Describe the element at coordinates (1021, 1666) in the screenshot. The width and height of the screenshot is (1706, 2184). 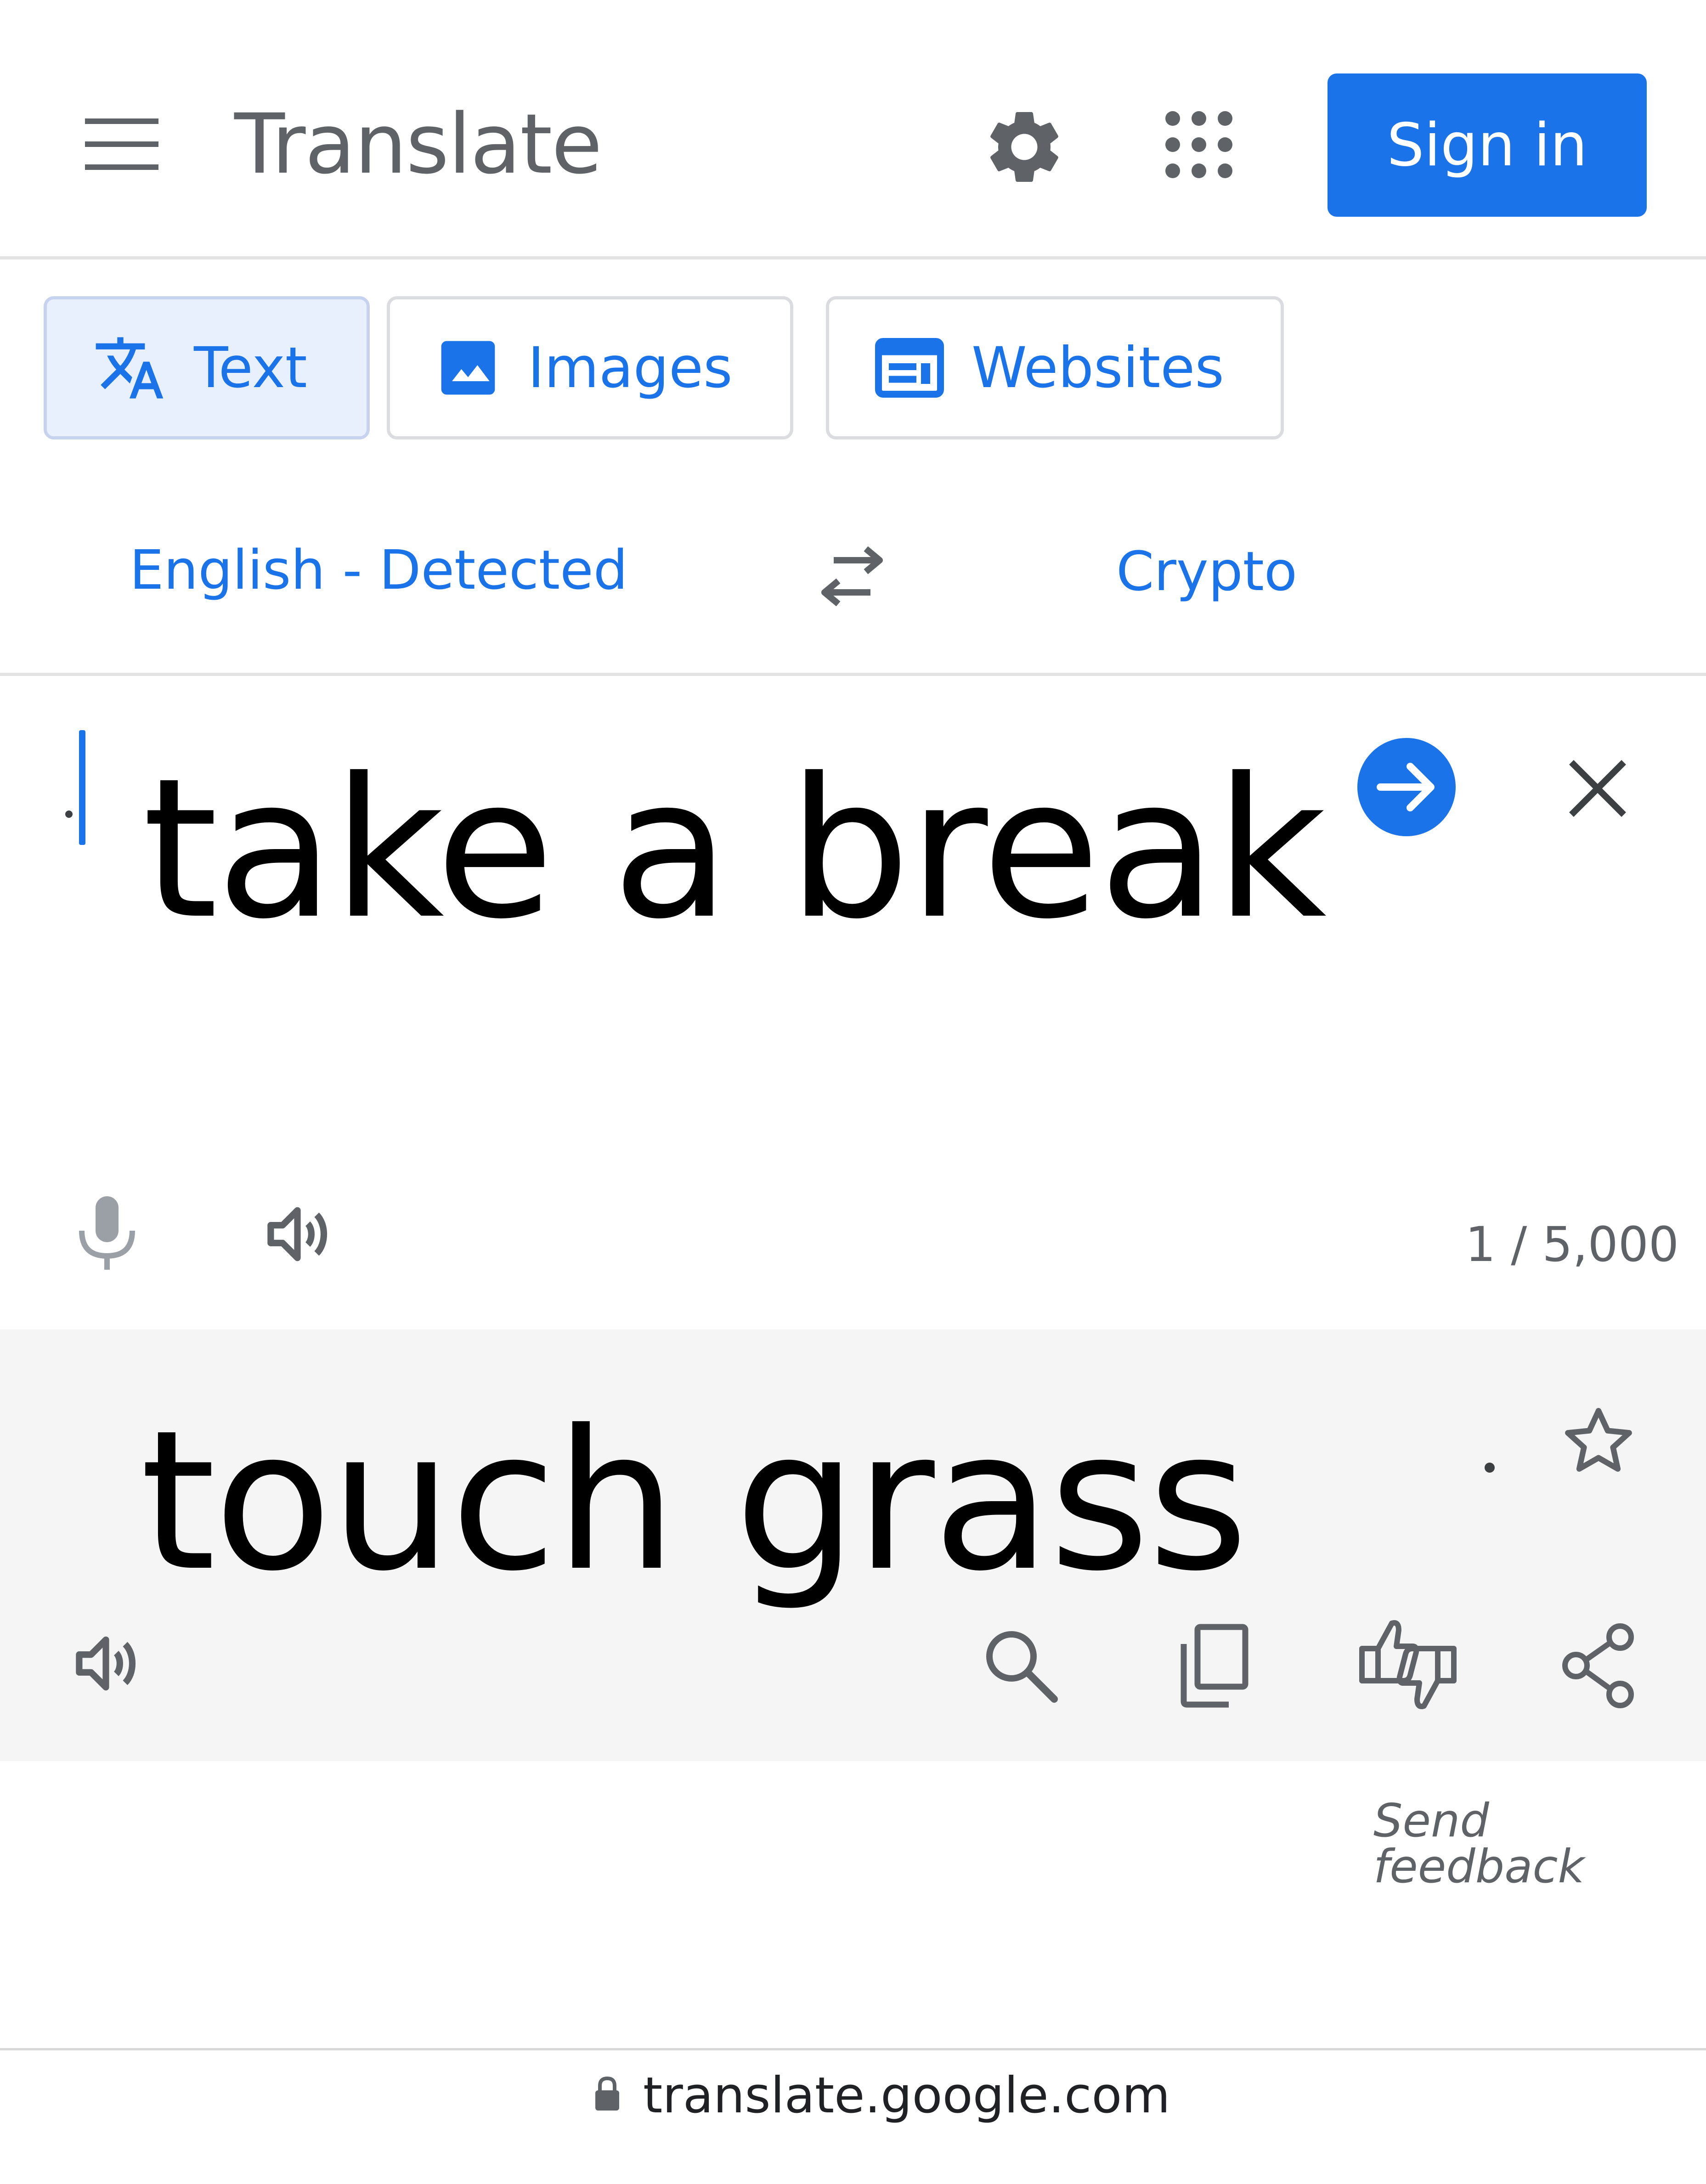
I see `search-icon` at that location.